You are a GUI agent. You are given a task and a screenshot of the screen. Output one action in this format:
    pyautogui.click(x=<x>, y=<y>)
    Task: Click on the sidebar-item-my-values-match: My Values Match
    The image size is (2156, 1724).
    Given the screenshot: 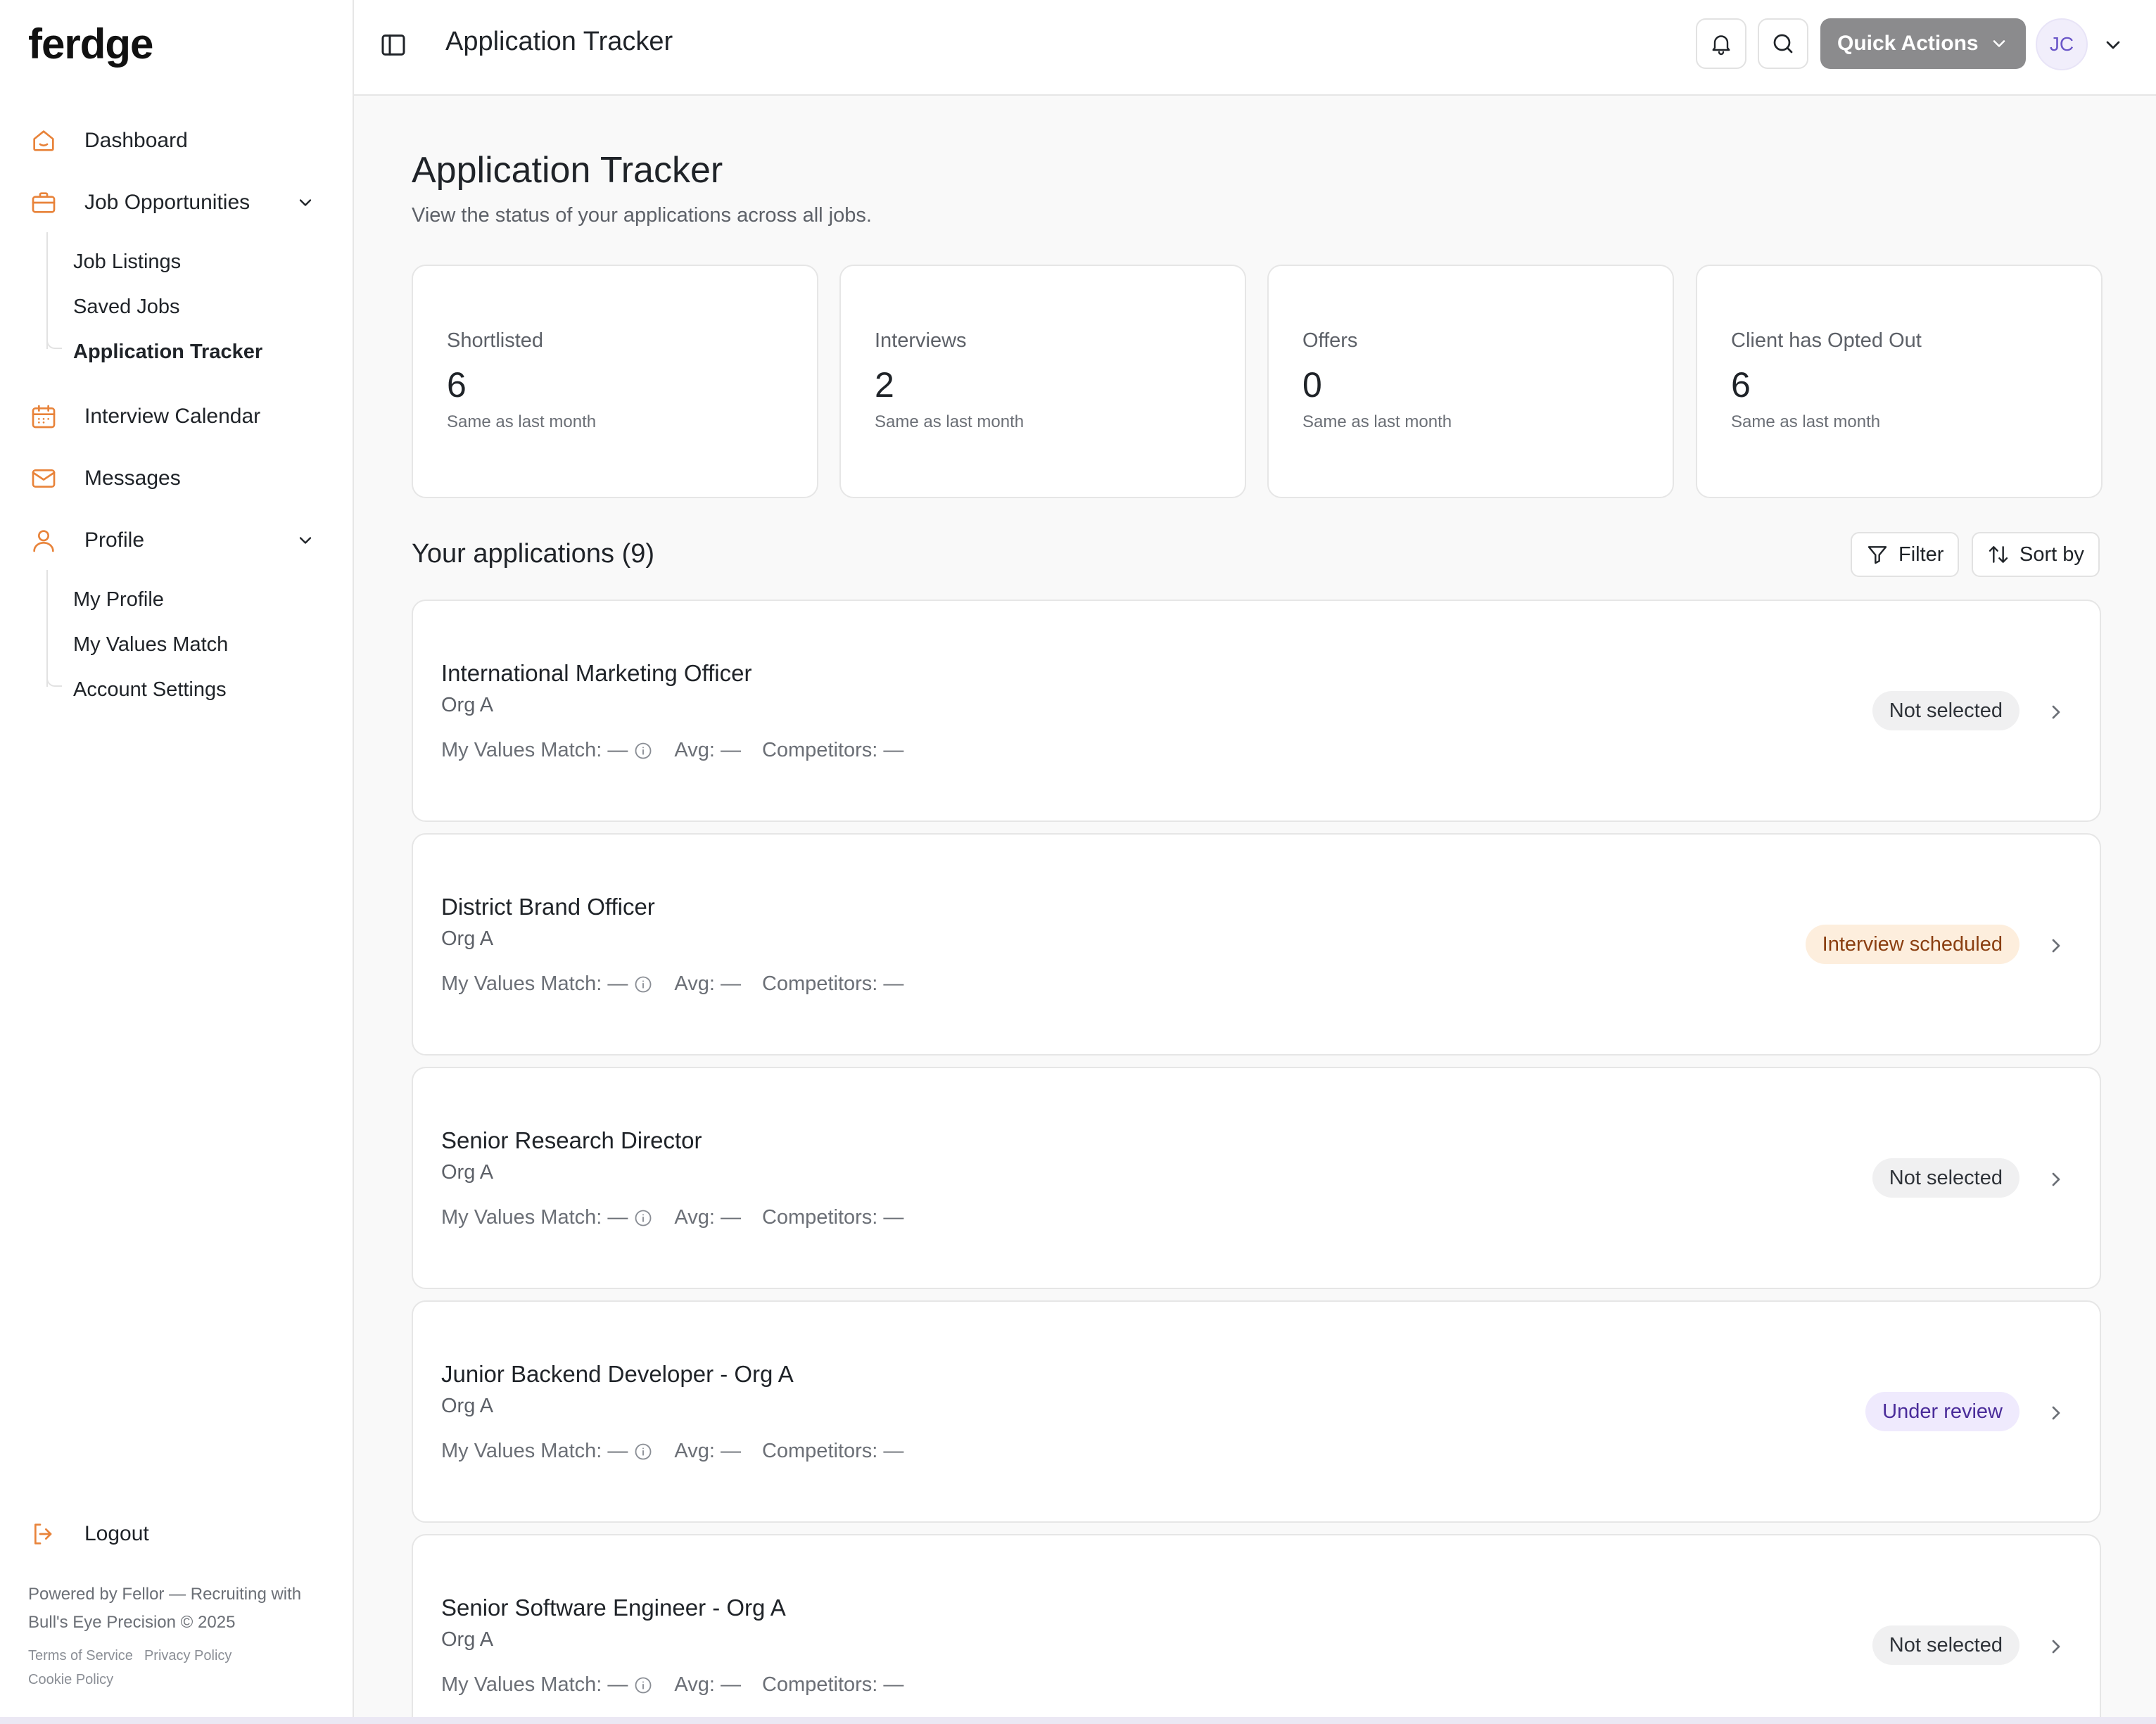 What is the action you would take?
    pyautogui.click(x=150, y=645)
    